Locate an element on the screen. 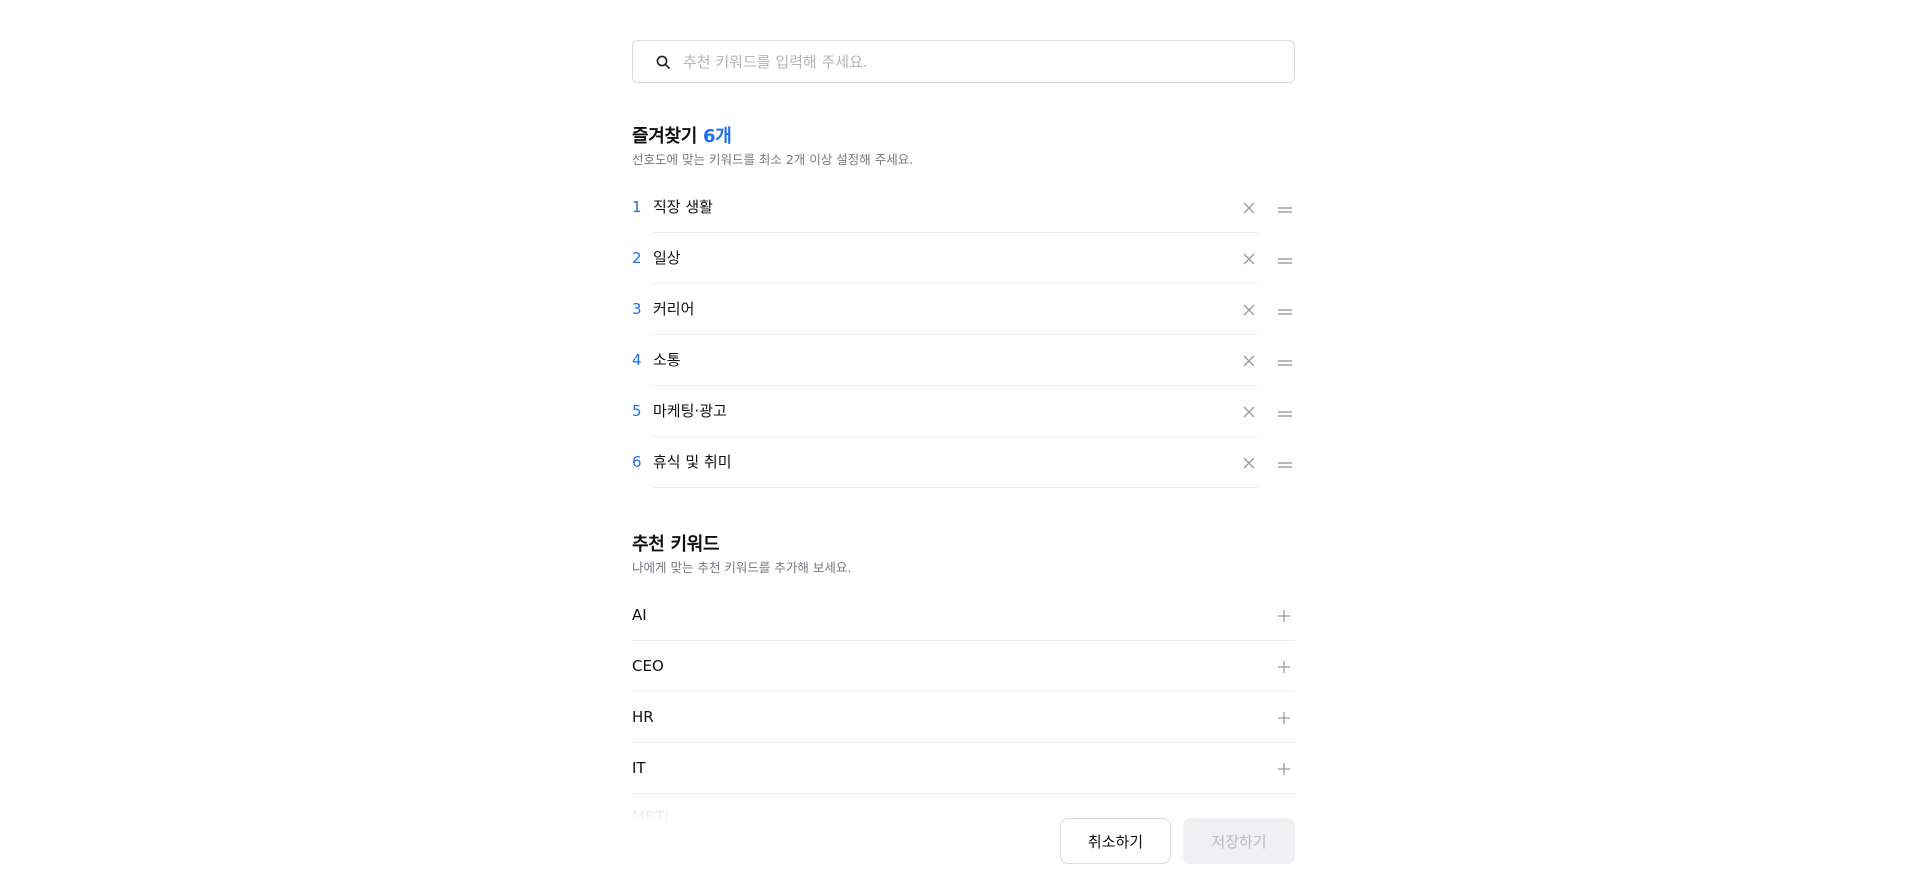 The image size is (1920, 884). favorite-label: 커리어 is located at coordinates (674, 309).